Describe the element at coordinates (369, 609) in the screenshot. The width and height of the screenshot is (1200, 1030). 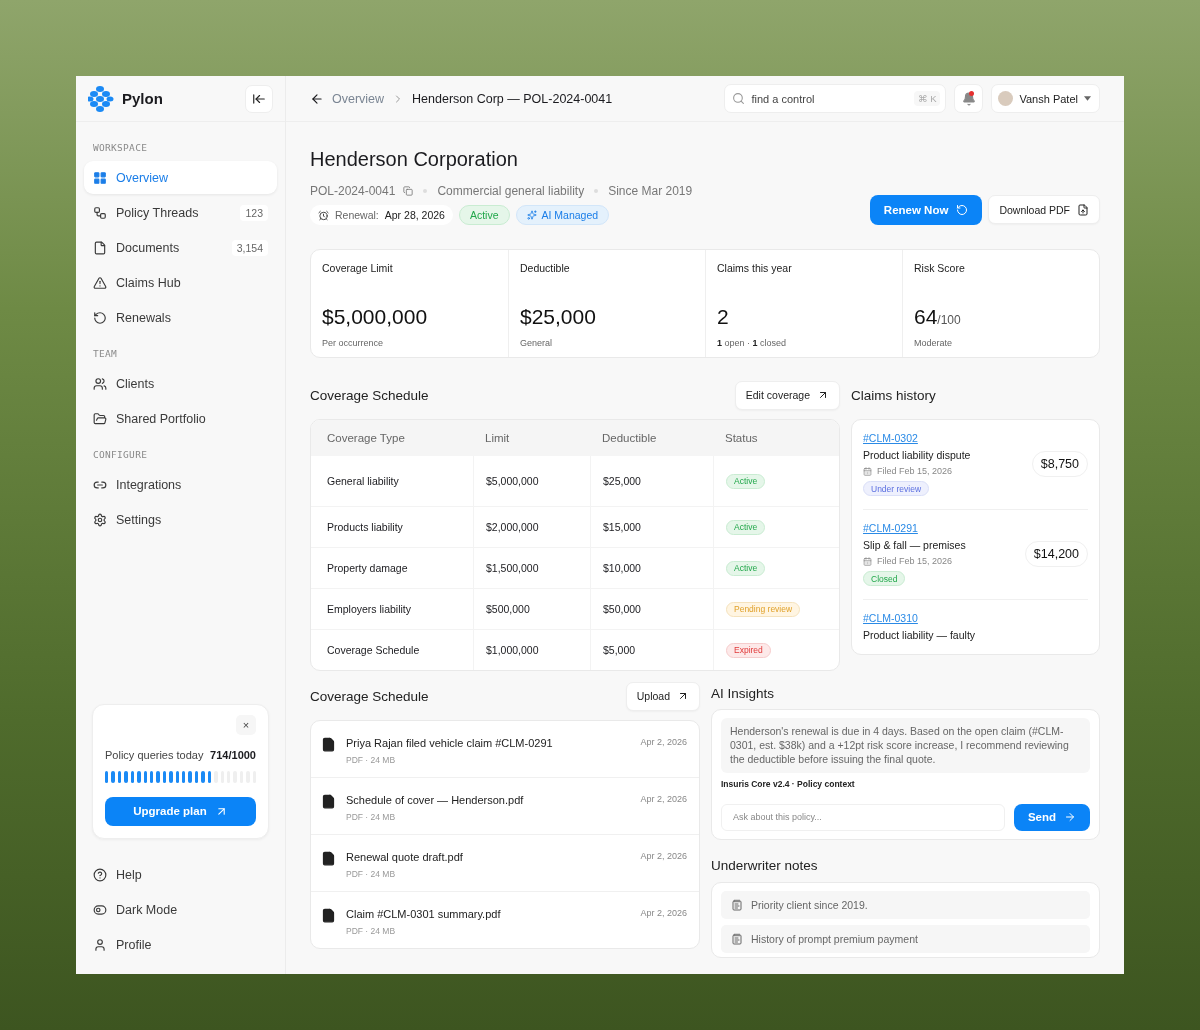
I see `table-cell-text: Employers liability` at that location.